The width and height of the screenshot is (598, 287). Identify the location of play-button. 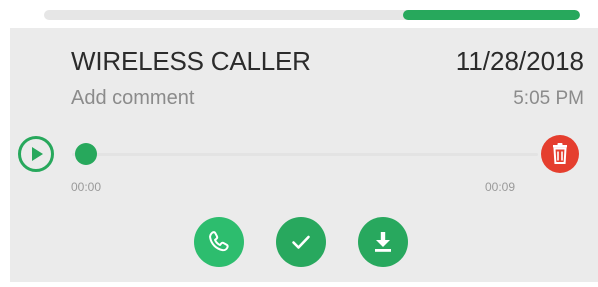
(36, 154).